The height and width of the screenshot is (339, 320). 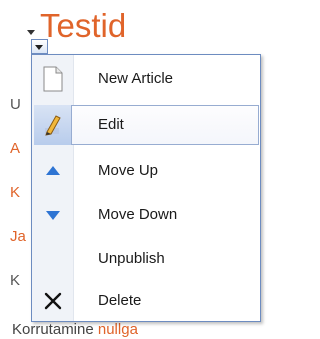 What do you see at coordinates (15, 104) in the screenshot?
I see `background-text-line: U` at bounding box center [15, 104].